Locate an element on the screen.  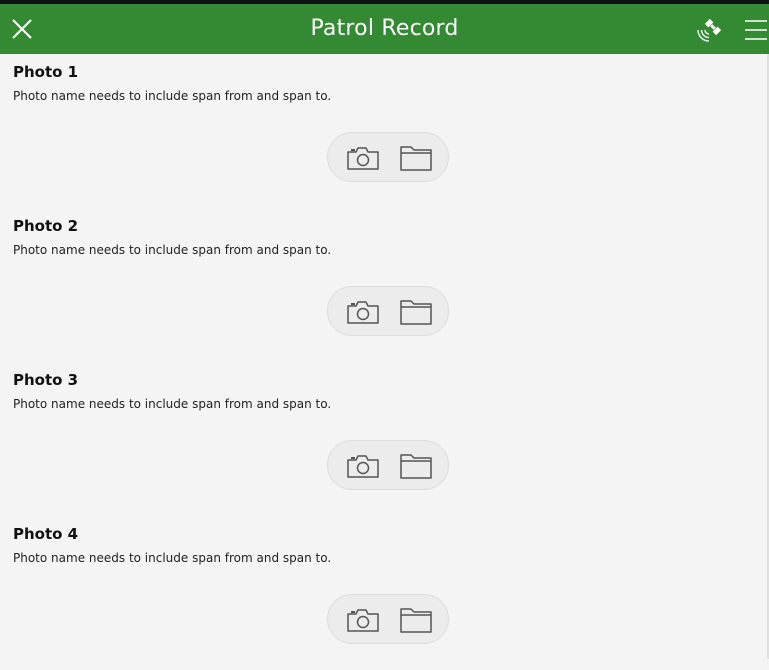
page-title: Patrol Record is located at coordinates (384, 28).